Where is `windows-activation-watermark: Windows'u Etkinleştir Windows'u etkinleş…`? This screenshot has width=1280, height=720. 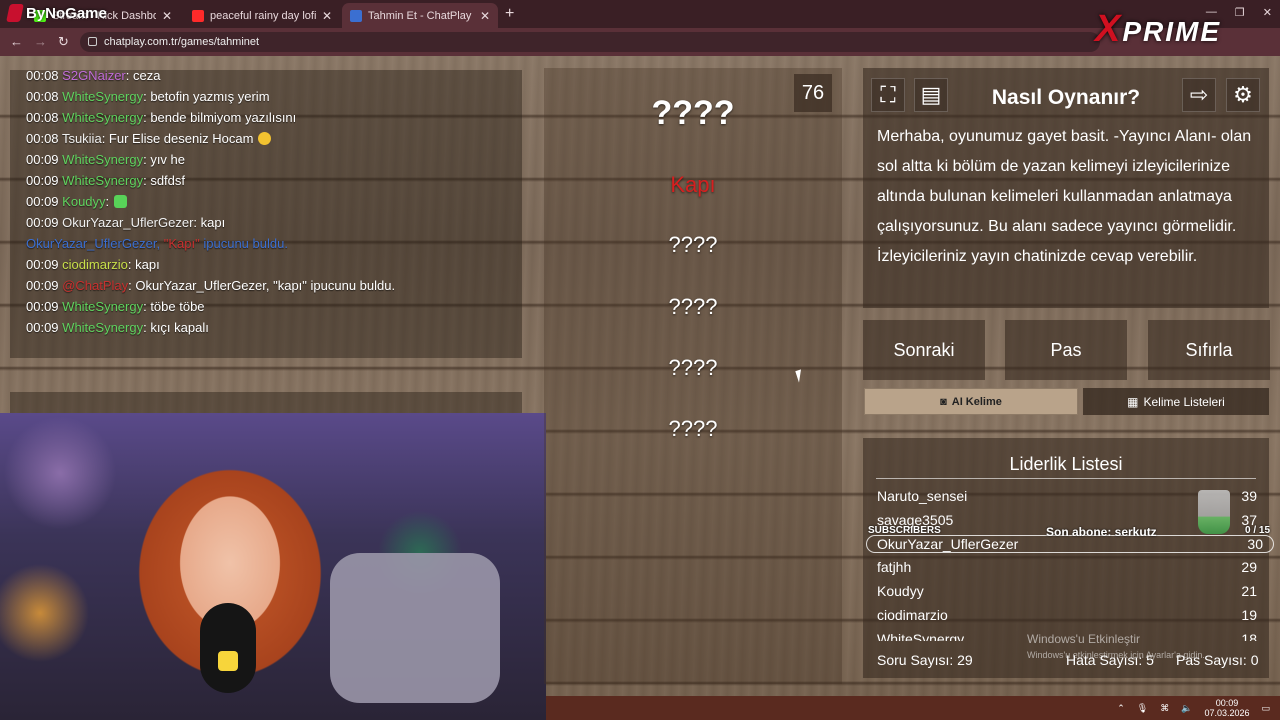 windows-activation-watermark: Windows'u Etkinleştir Windows'u etkinleş… is located at coordinates (1116, 646).